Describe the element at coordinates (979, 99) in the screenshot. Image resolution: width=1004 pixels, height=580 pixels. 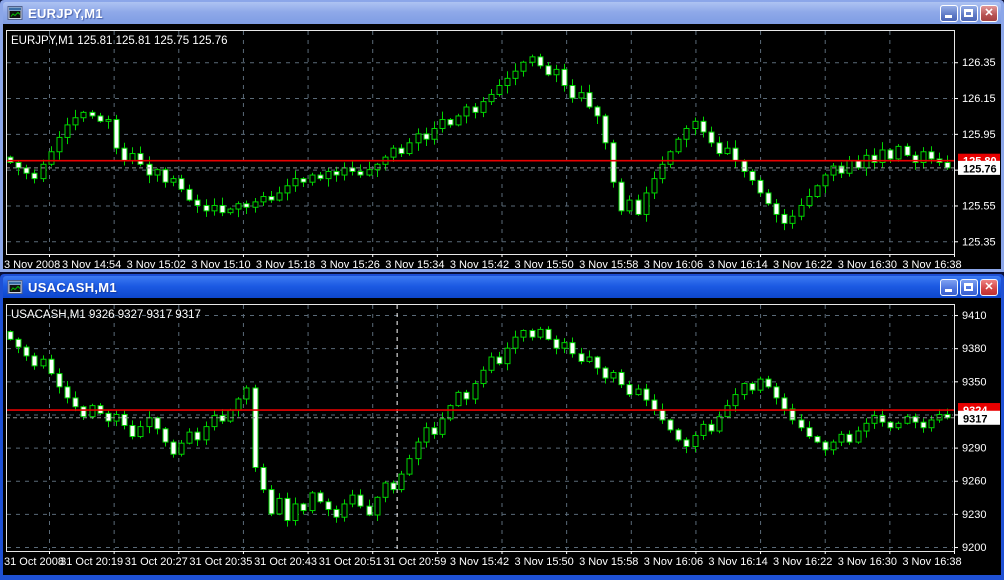
I see `svg-text: 126.15` at that location.